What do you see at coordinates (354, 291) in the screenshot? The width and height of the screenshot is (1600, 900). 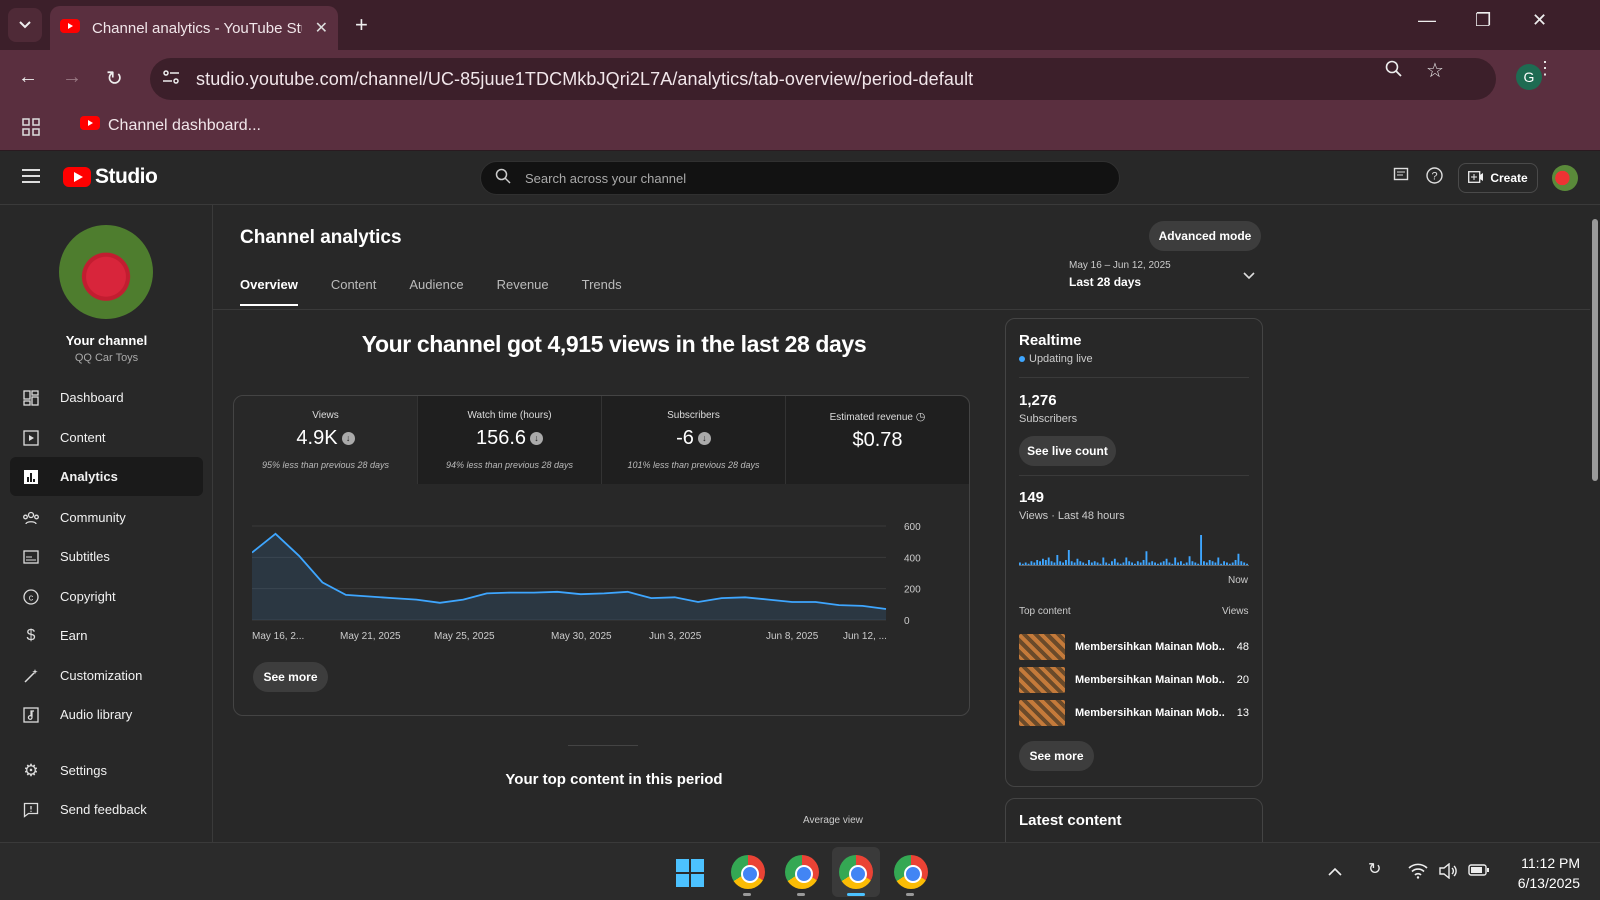 I see `tab-content: Content` at bounding box center [354, 291].